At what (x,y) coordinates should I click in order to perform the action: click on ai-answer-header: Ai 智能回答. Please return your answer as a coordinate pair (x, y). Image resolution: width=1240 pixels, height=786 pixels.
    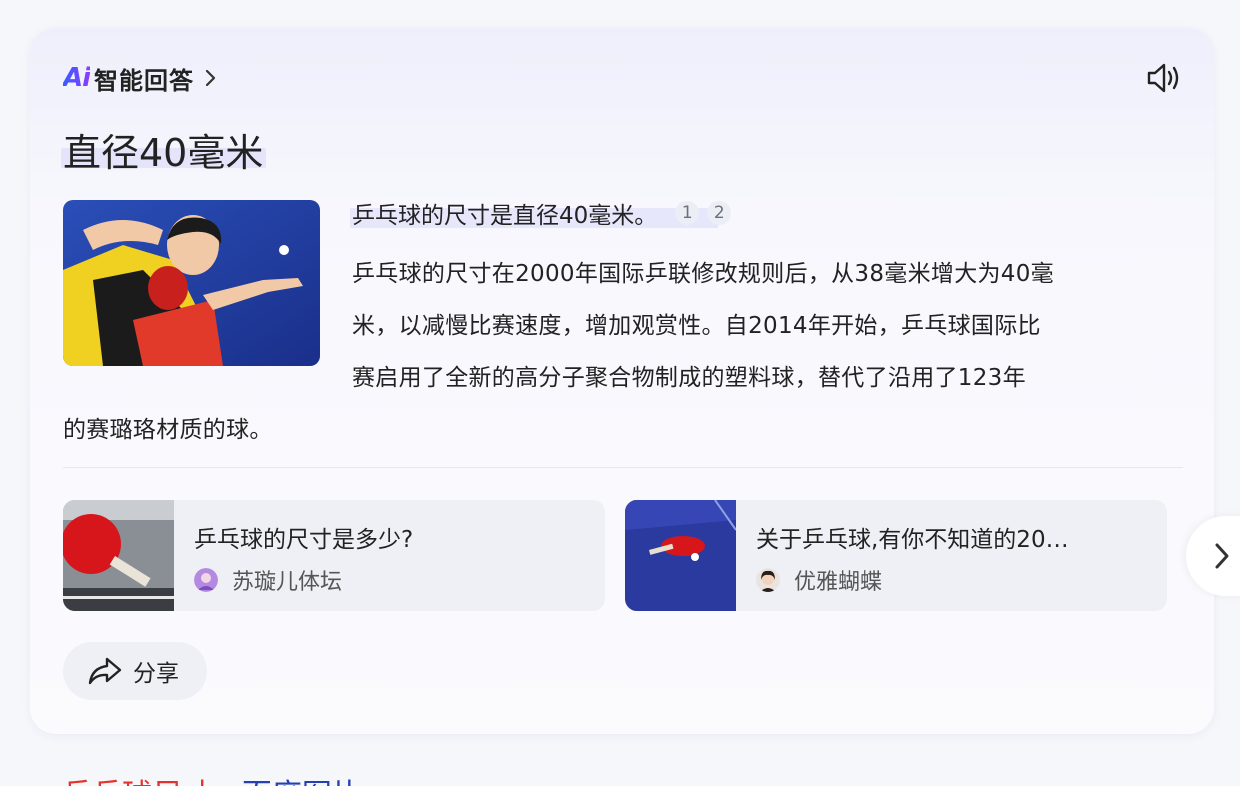
    Looking at the image, I should click on (140, 78).